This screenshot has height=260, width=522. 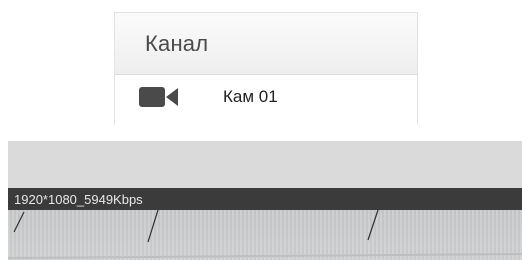 I want to click on channel-item-label: Кам 01, so click(x=250, y=96).